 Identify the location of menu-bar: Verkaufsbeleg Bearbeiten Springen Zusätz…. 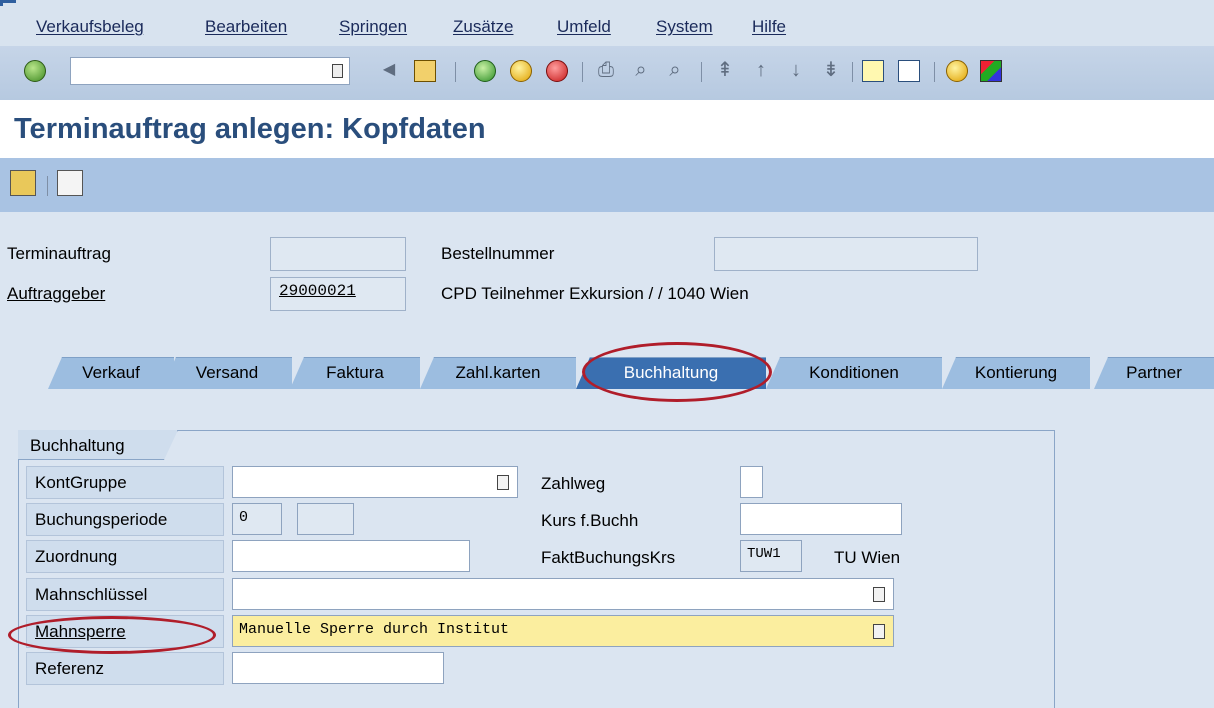
(607, 23).